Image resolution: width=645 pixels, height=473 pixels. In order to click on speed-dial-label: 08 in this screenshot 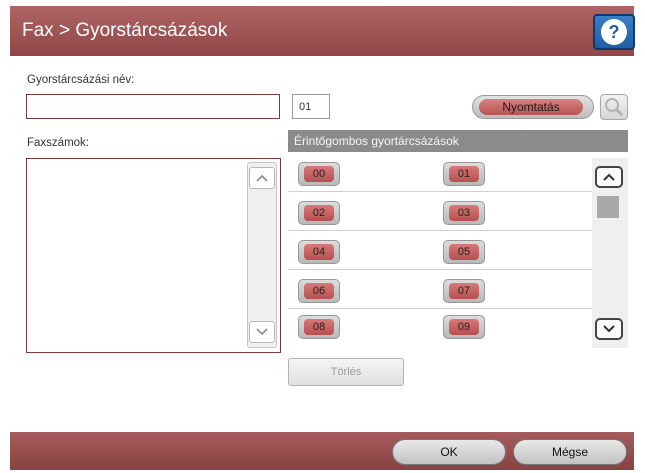, I will do `click(319, 327)`.